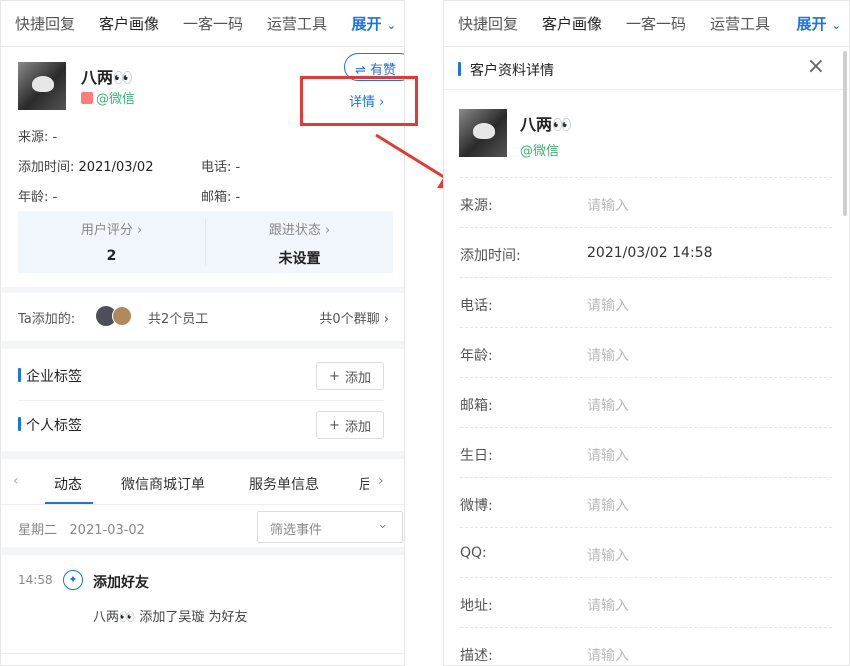 The width and height of the screenshot is (850, 666). I want to click on score-box: 用户评分 › 2 跟进状态 › 未设置, so click(205, 242).